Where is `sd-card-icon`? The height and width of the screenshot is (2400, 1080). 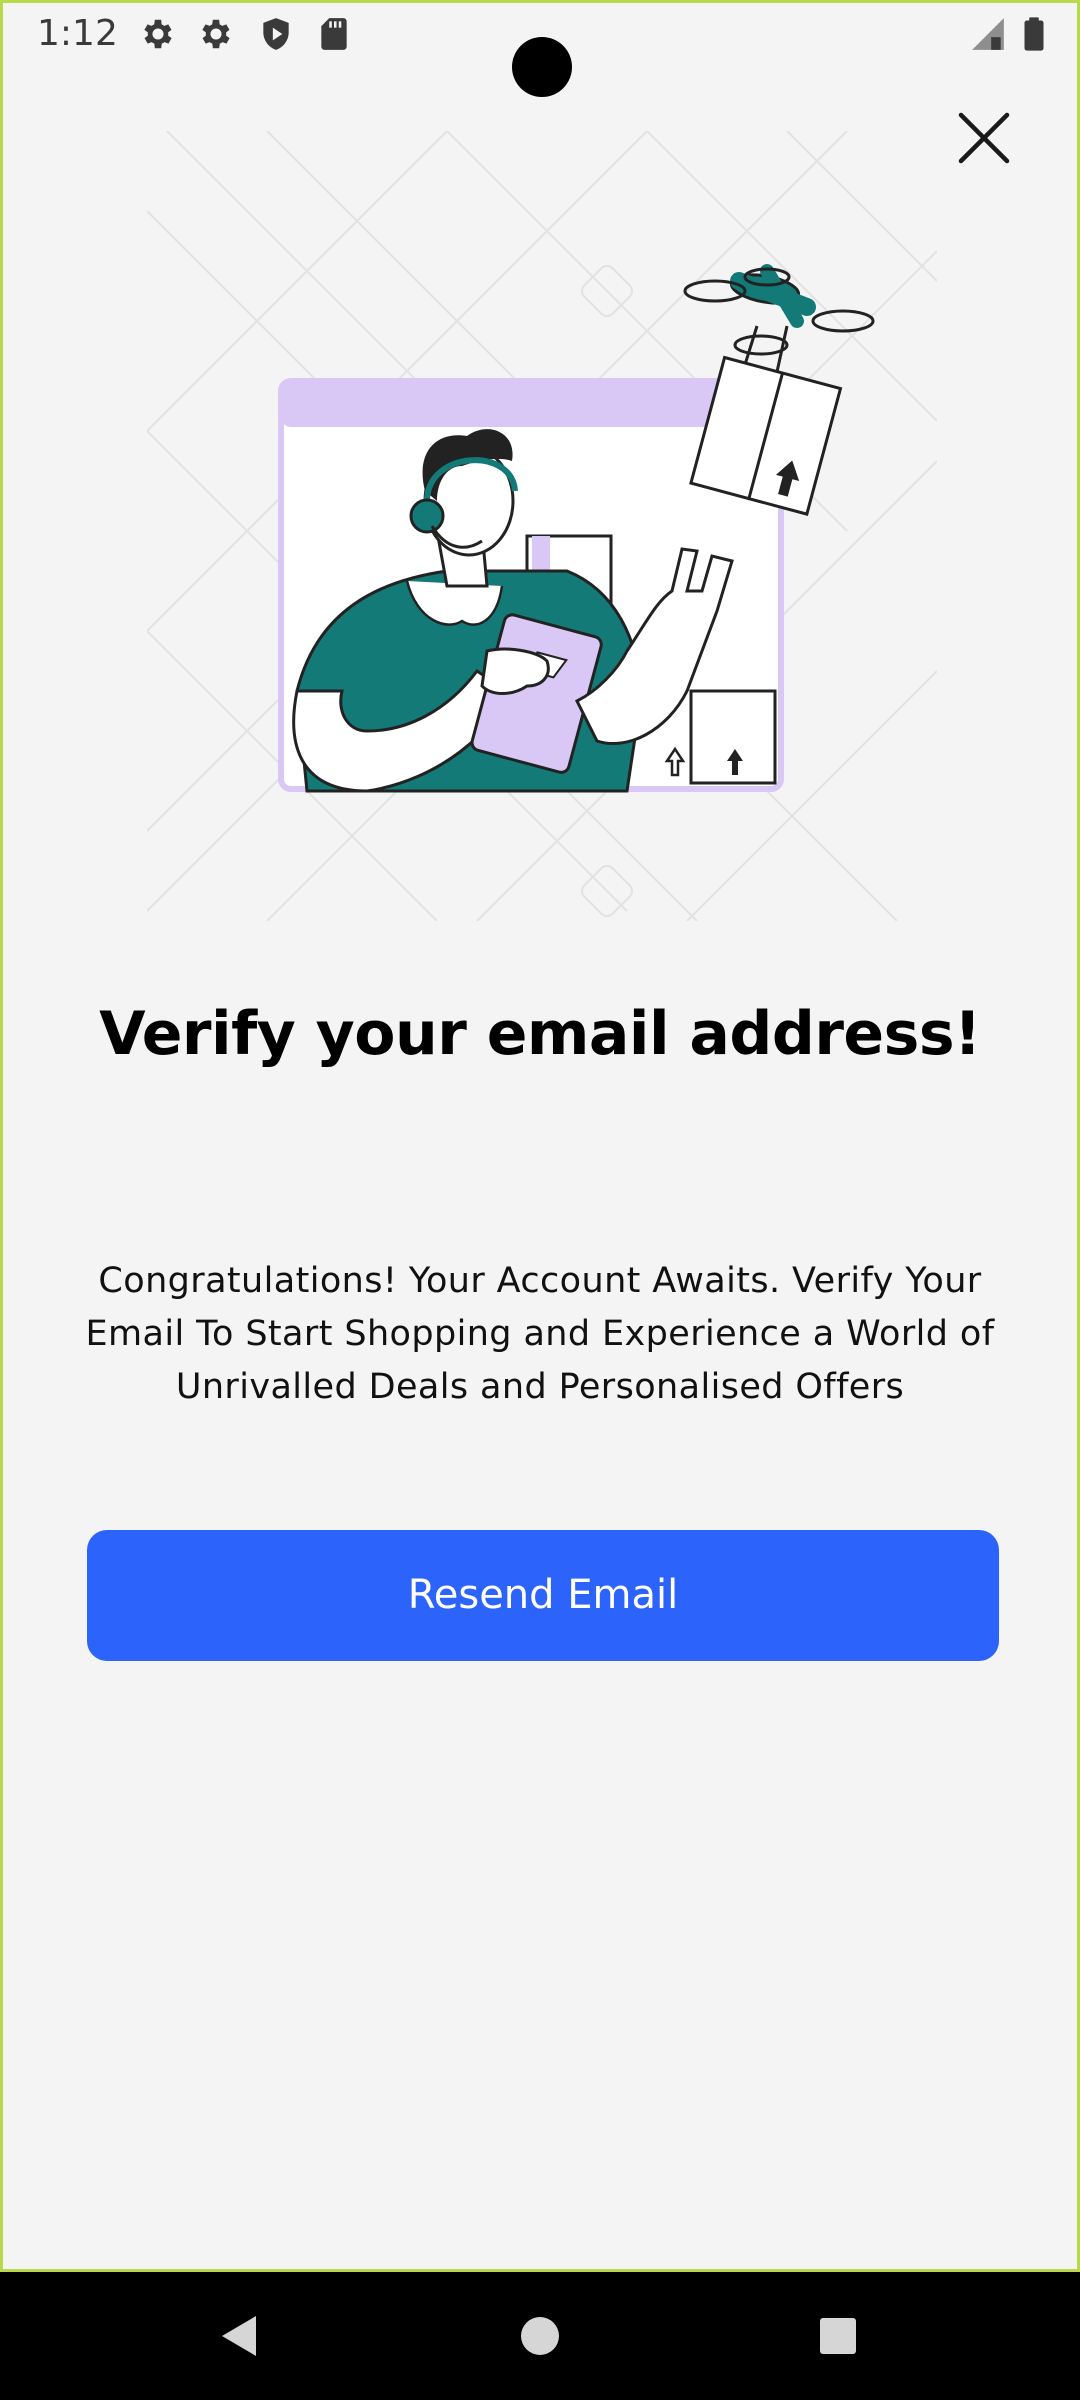
sd-card-icon is located at coordinates (334, 34).